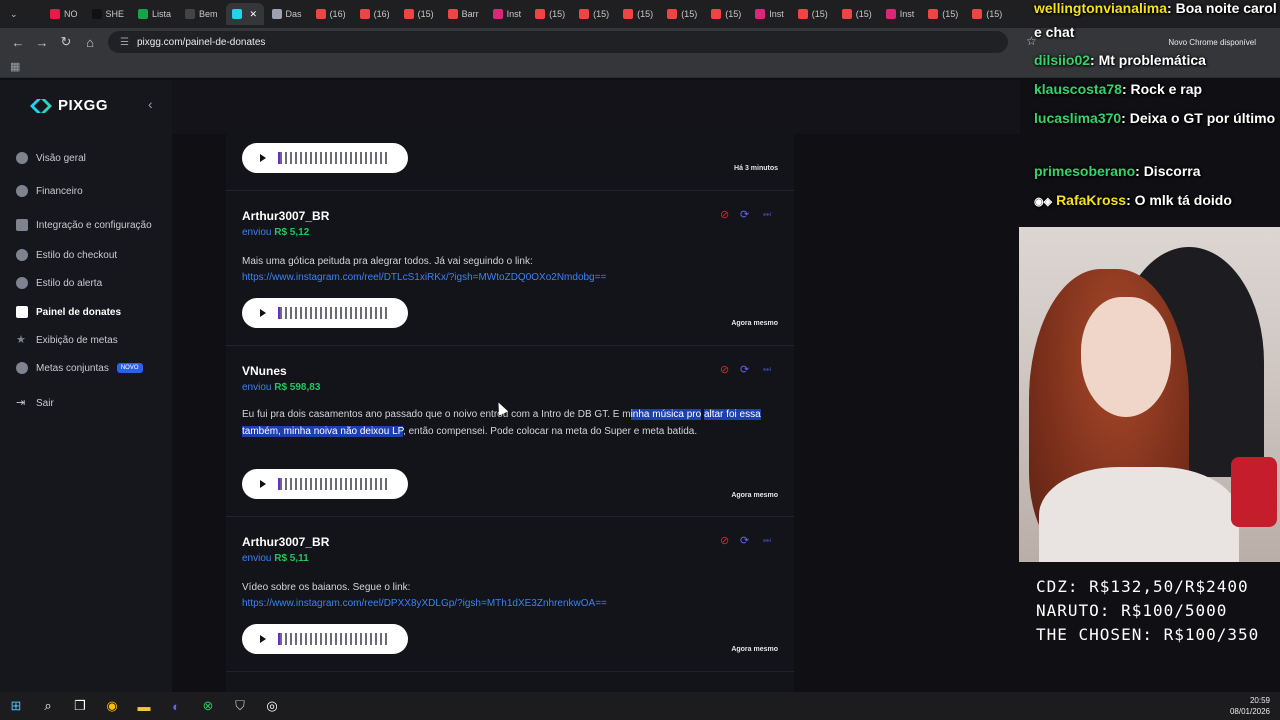 Image resolution: width=1280 pixels, height=720 pixels. What do you see at coordinates (1162, 89) in the screenshot?
I see `chat-text: : Rock e rap` at bounding box center [1162, 89].